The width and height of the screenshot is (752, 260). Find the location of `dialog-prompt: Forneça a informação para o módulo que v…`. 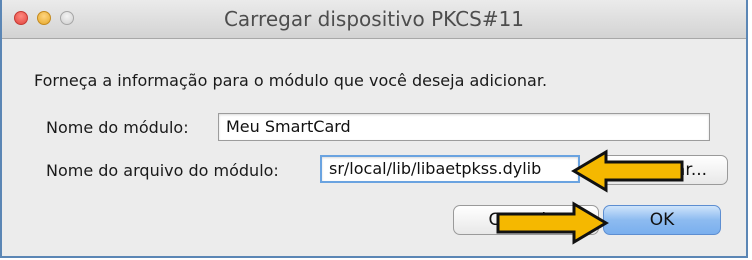

dialog-prompt: Forneça a informação para o módulo que v… is located at coordinates (291, 80).